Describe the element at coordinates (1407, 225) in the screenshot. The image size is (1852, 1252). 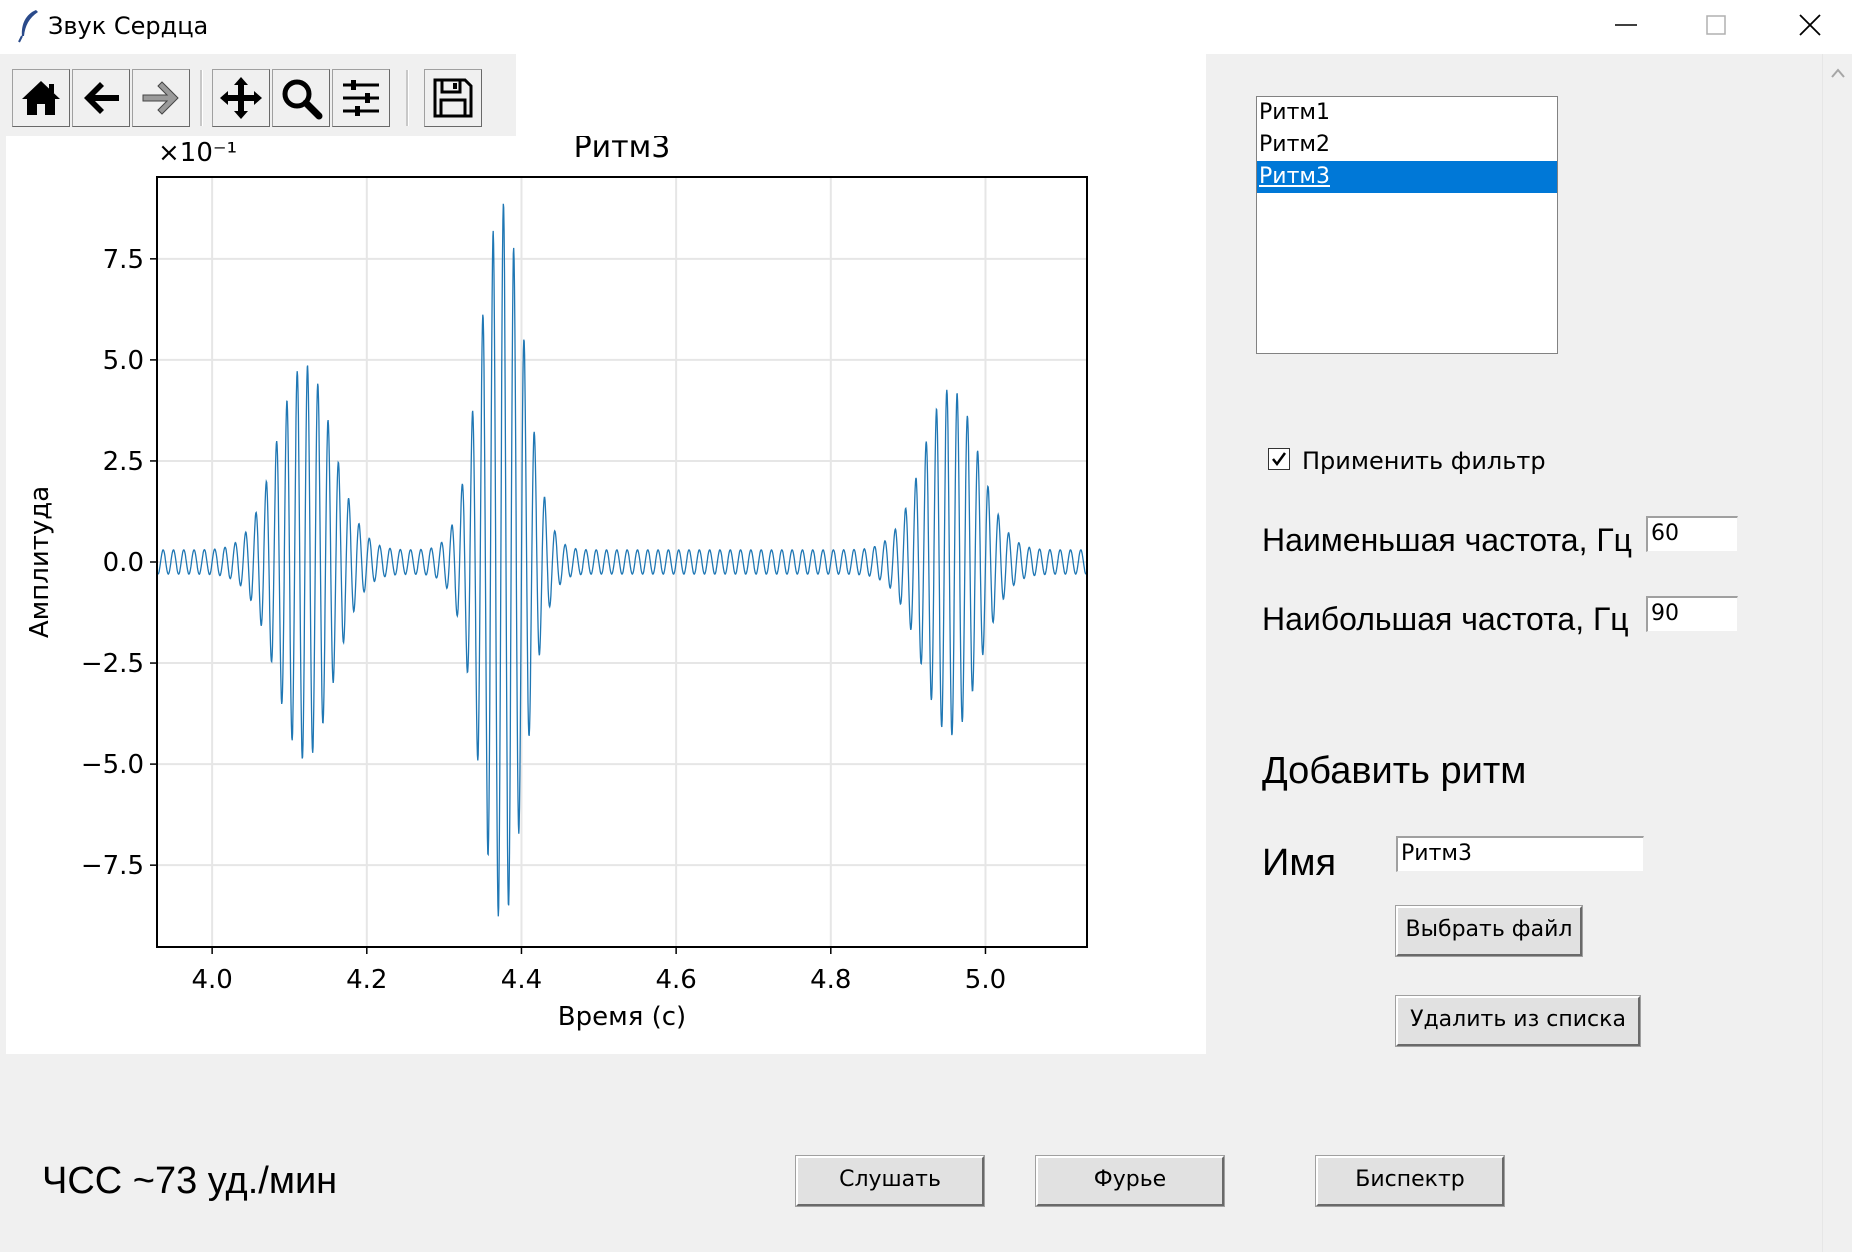
I see `rhythm-listbox: Ритм1 Ритм2 Ритм3` at that location.